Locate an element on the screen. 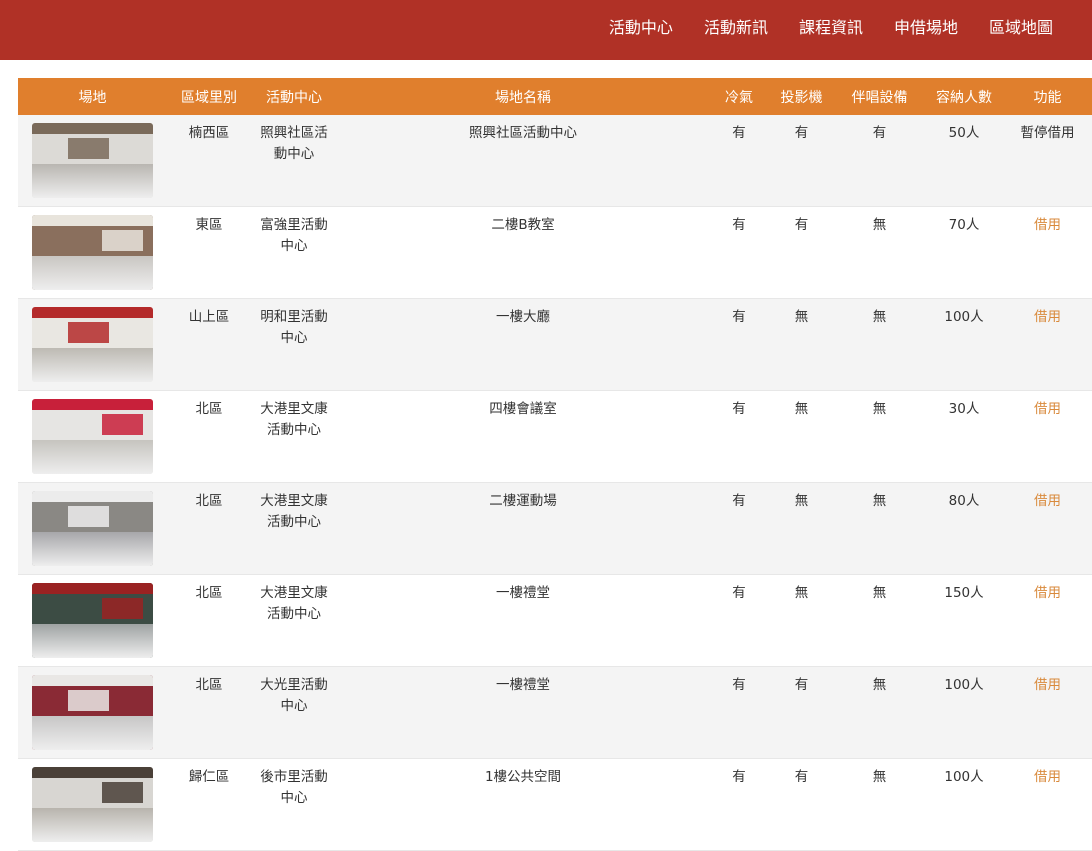  capacity-cell: 30人 is located at coordinates (964, 436).